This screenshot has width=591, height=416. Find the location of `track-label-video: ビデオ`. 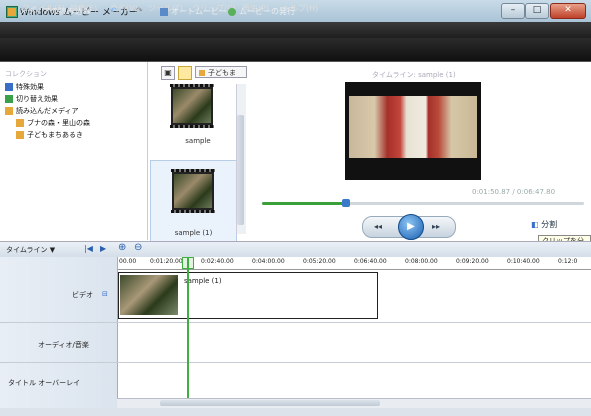

track-label-video: ビデオ is located at coordinates (82, 295).